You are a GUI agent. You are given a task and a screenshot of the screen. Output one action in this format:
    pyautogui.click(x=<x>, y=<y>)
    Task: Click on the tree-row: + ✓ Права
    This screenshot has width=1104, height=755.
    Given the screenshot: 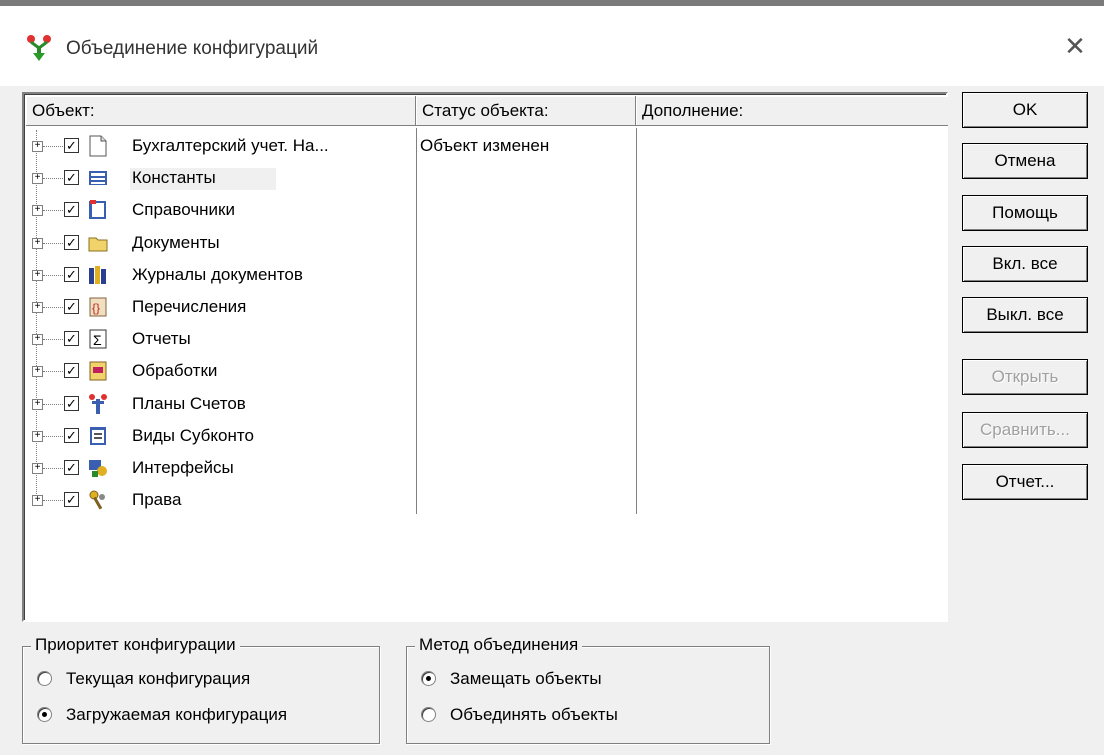 What is the action you would take?
    pyautogui.click(x=224, y=500)
    